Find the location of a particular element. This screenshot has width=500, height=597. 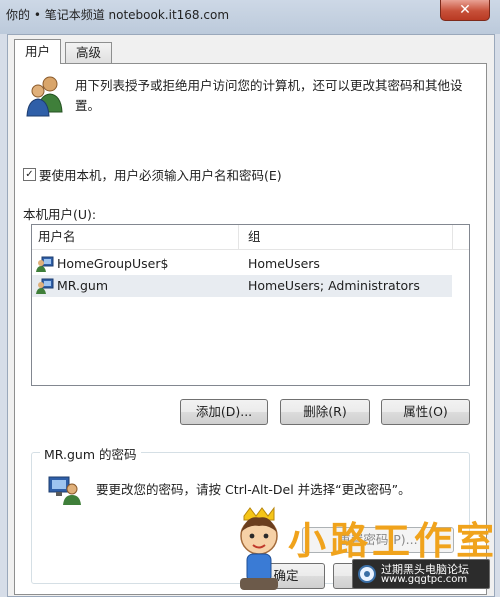

window-title: 你的 • 笔记本频道 notebook.it168.com is located at coordinates (118, 15).